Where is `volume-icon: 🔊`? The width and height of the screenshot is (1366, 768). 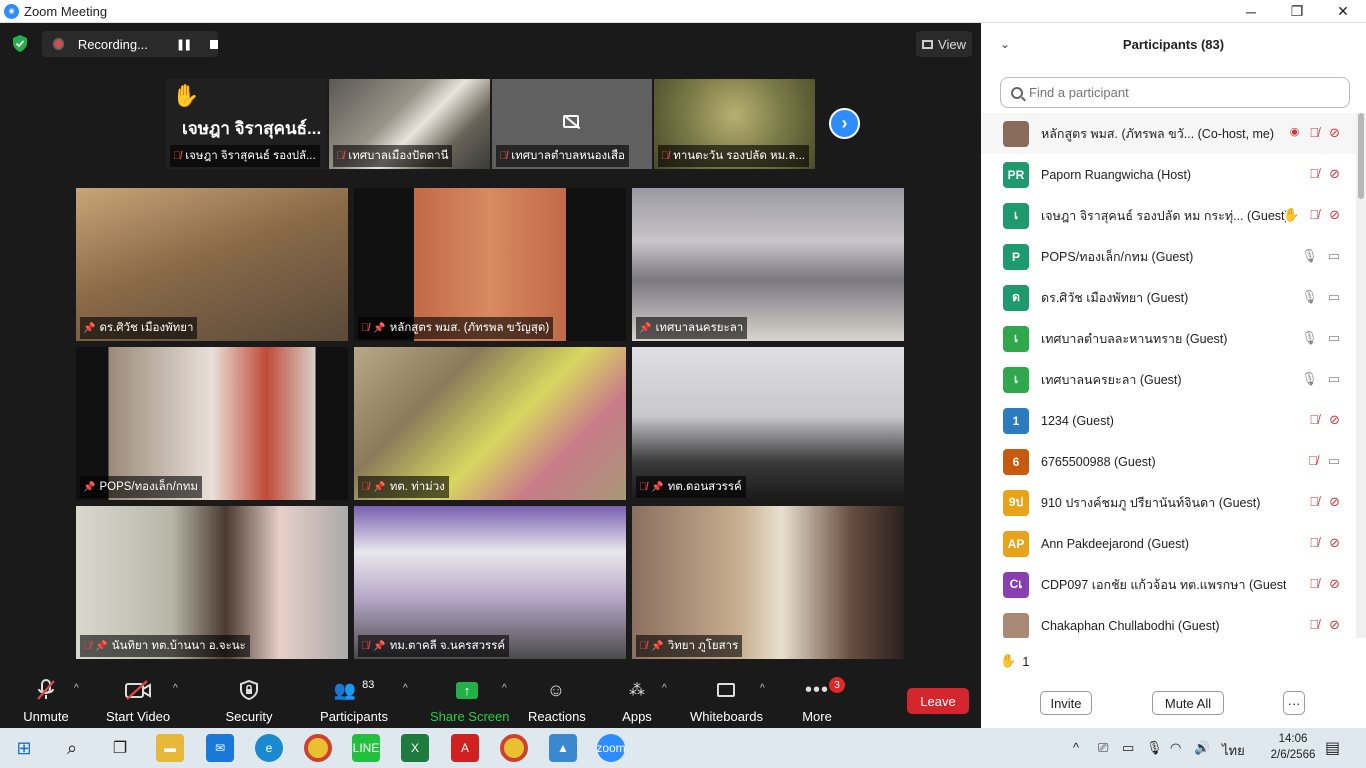 volume-icon: 🔊 is located at coordinates (1202, 748).